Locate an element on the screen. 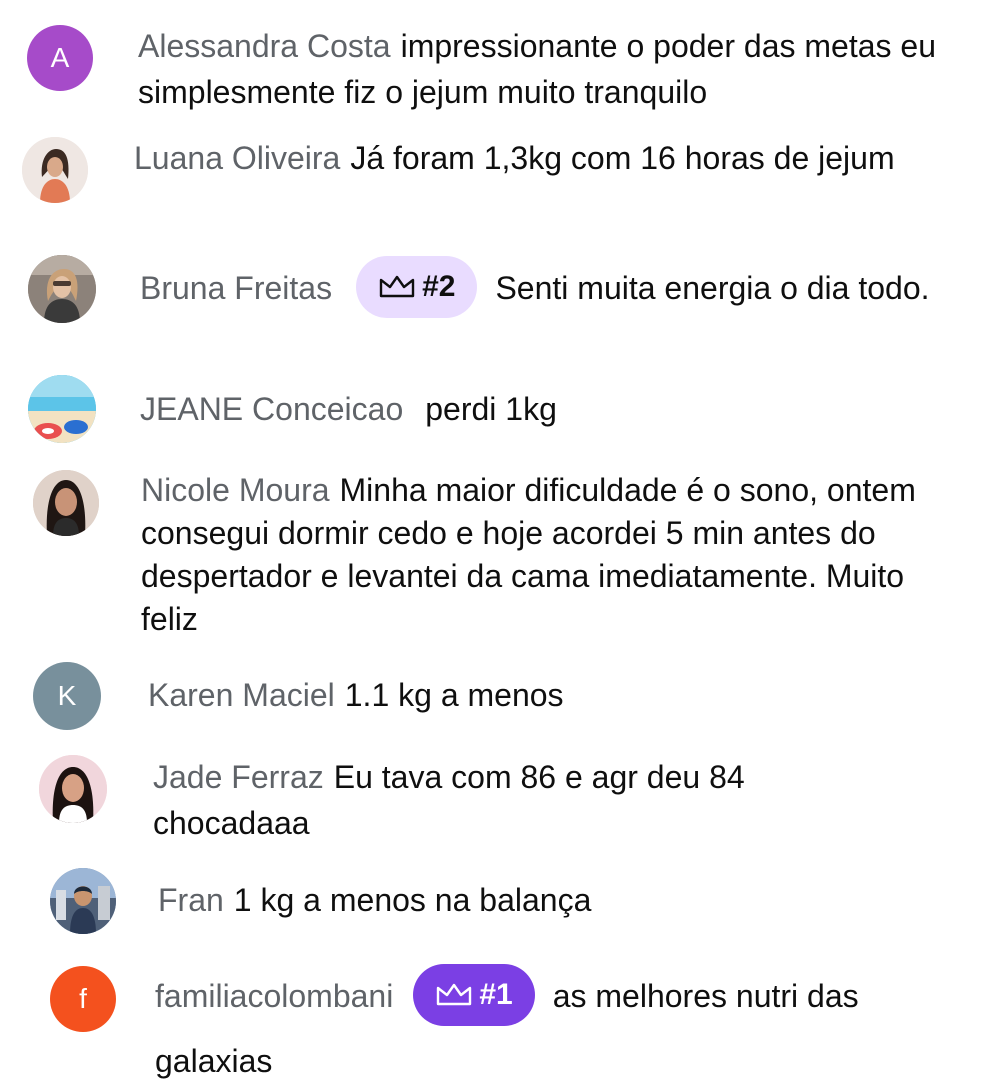 The height and width of the screenshot is (1092, 993). avatar: f is located at coordinates (83, 999).